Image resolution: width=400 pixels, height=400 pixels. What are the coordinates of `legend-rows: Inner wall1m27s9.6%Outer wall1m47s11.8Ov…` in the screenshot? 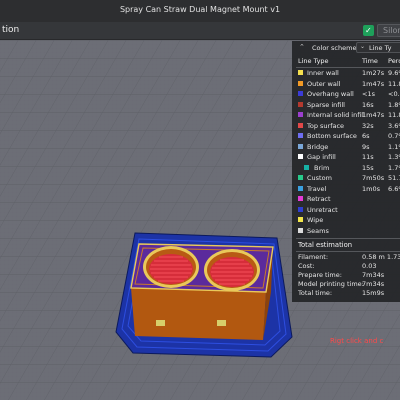 It's located at (346, 152).